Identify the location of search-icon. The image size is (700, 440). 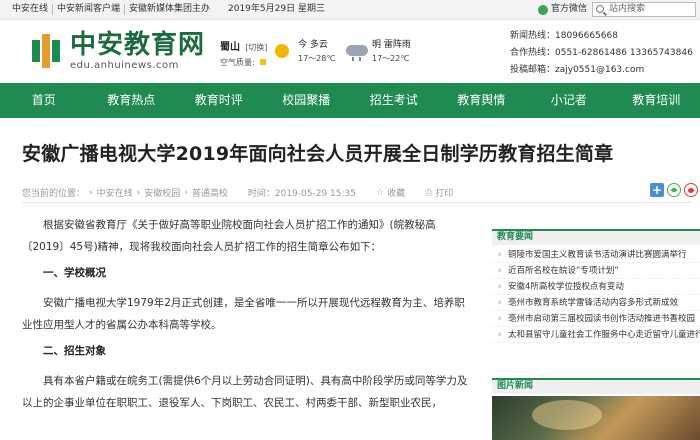
(600, 9).